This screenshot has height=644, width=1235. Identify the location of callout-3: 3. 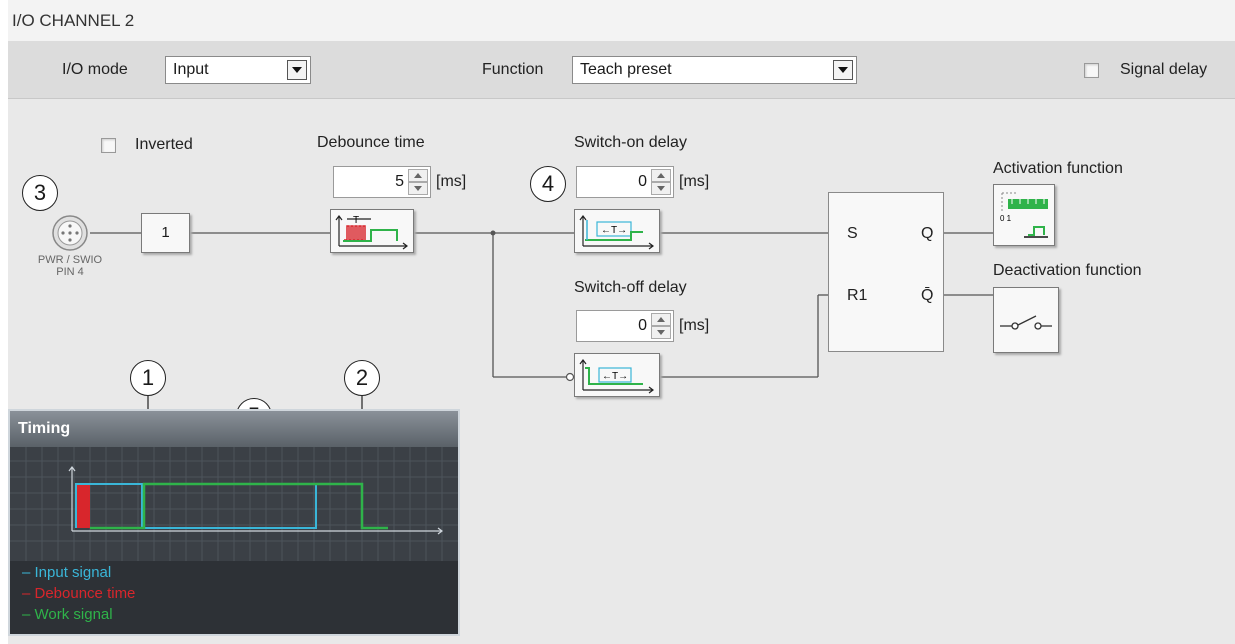
(40, 193).